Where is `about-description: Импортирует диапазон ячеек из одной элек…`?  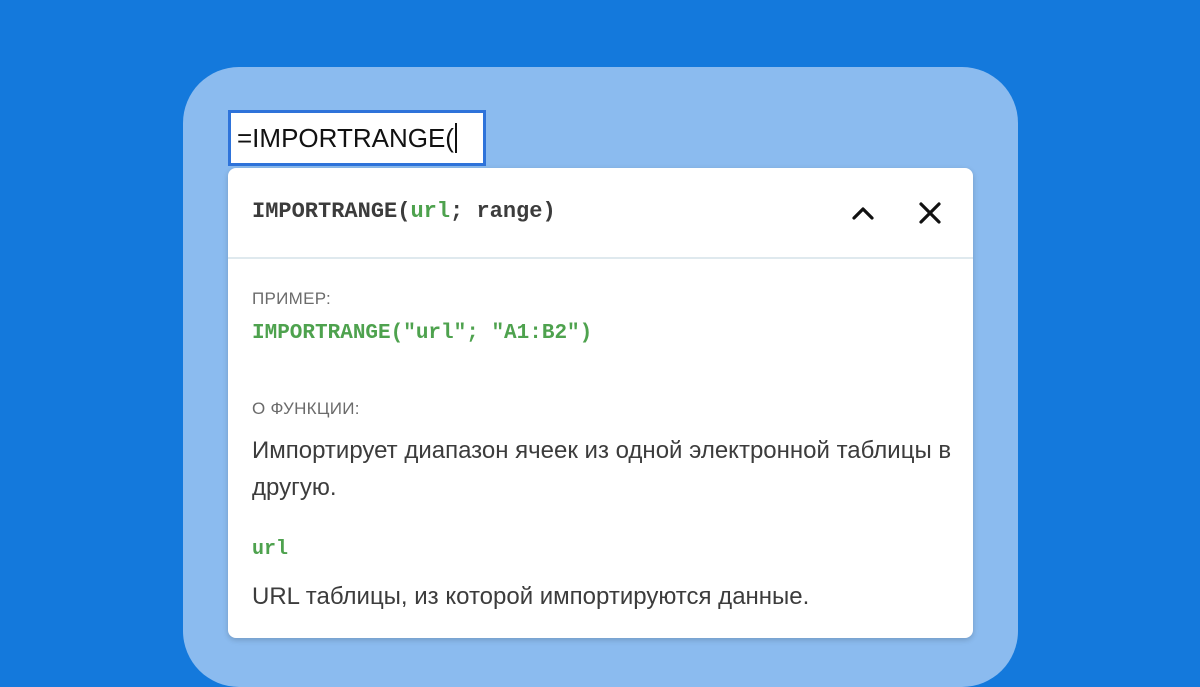
about-description: Импортирует диапазон ячеек из одной элек… is located at coordinates (602, 469).